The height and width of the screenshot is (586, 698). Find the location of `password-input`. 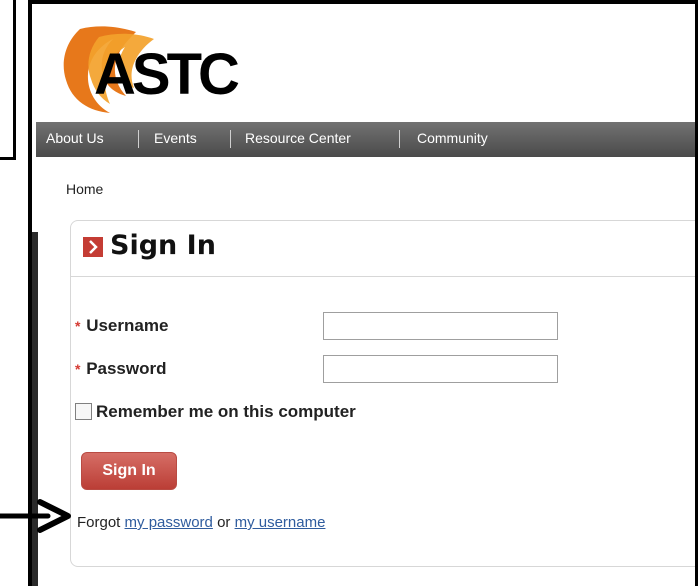

password-input is located at coordinates (440, 369).